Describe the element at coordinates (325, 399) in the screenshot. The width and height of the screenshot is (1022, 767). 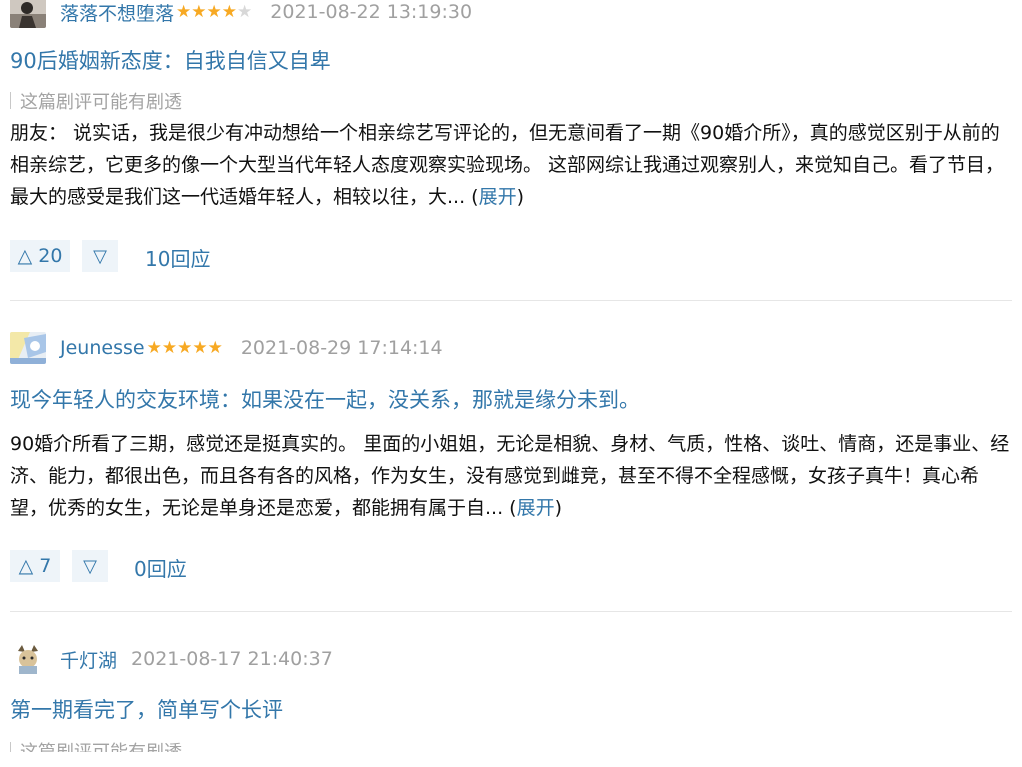
I see `review-title: 现今年轻人的交友环境：如果没在一起，没关系，那就是缘分未到。` at that location.